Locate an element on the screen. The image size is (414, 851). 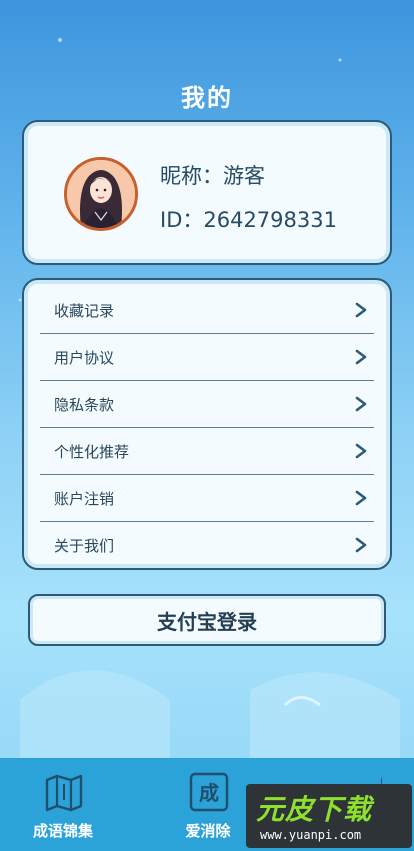
menu-item-label: 个性化推荐 is located at coordinates (92, 451).